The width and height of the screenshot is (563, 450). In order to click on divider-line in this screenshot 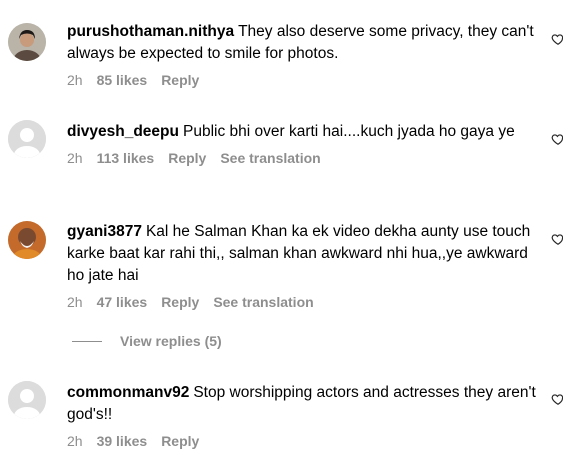, I will do `click(87, 341)`.